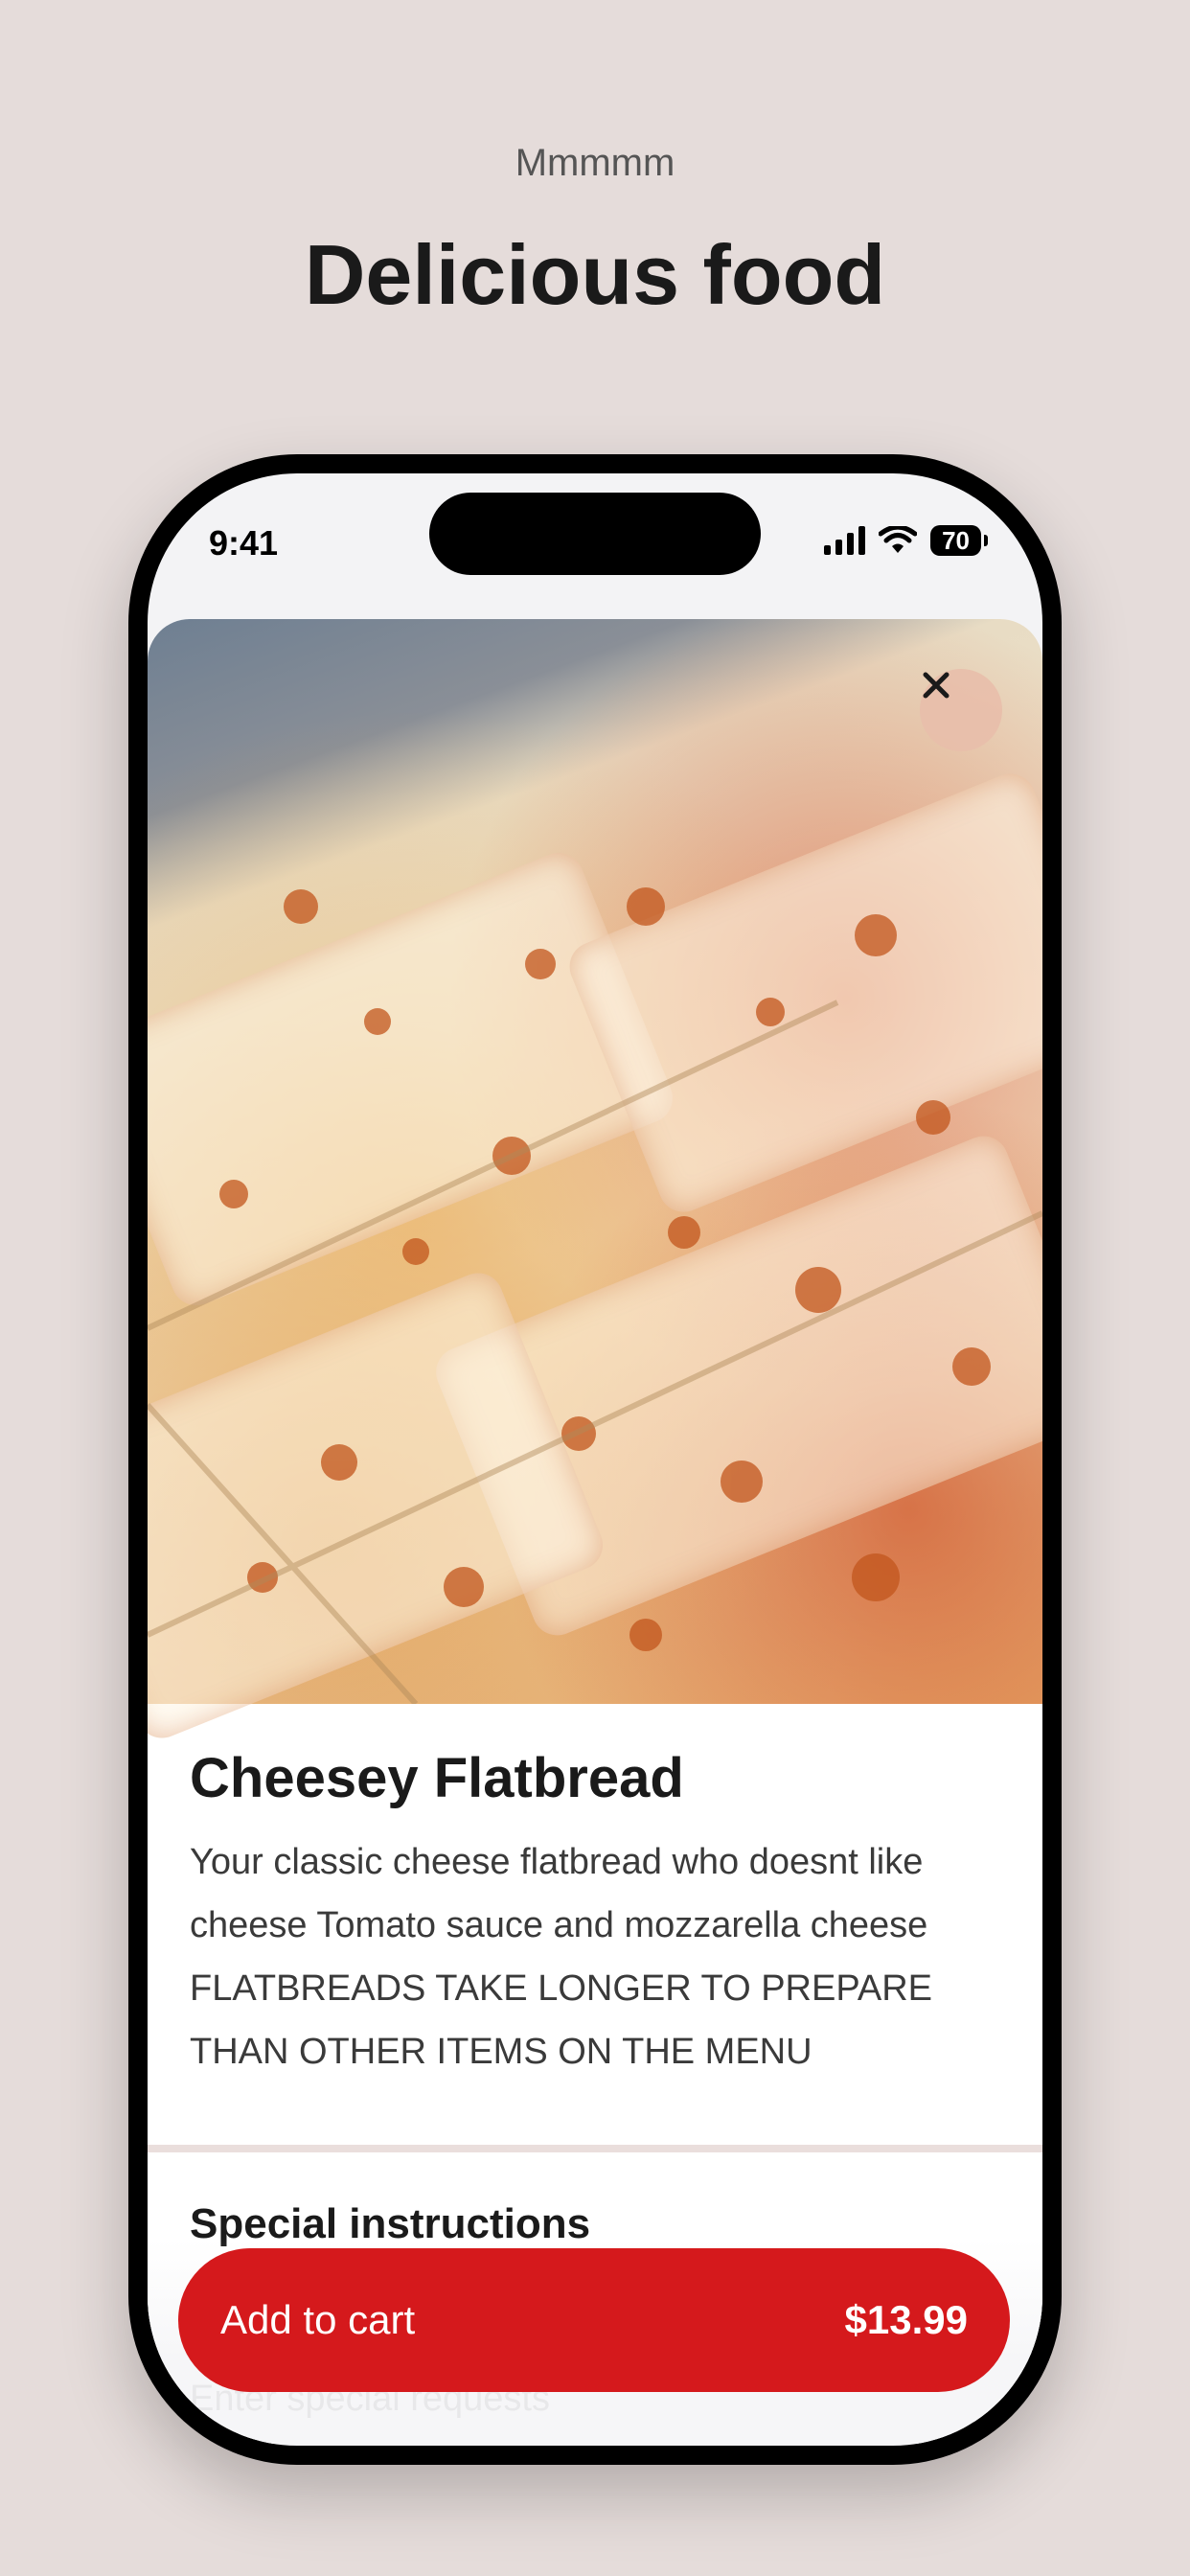 The width and height of the screenshot is (1190, 2576). I want to click on close-button, so click(961, 710).